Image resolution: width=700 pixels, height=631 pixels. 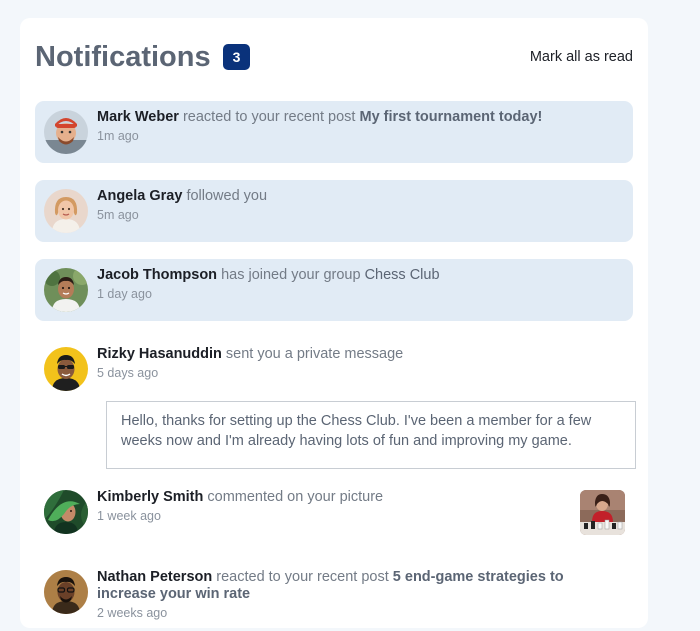 I want to click on notification-time: 1 week ago, so click(x=129, y=516).